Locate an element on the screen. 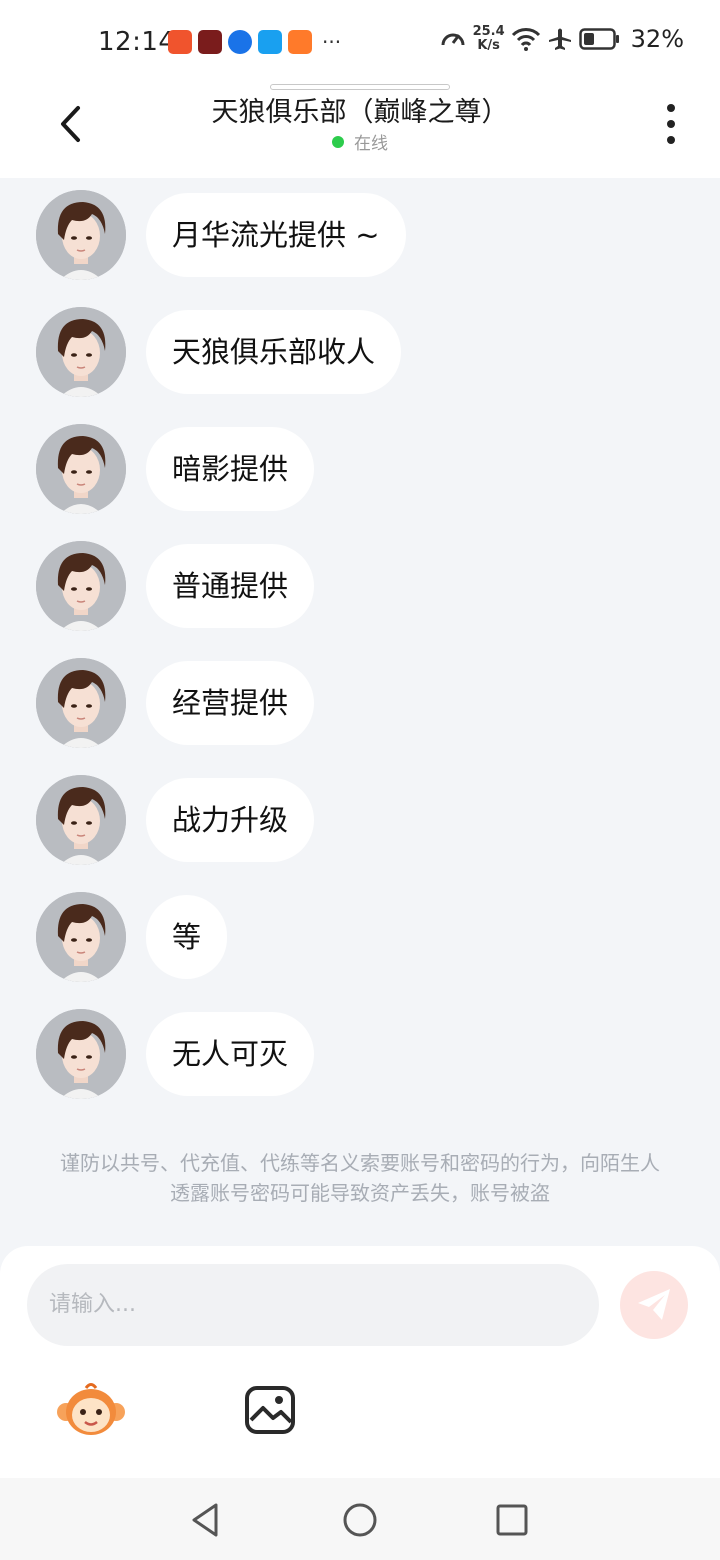 This screenshot has width=720, height=1560. net-speed-value: 25.4 is located at coordinates (488, 31).